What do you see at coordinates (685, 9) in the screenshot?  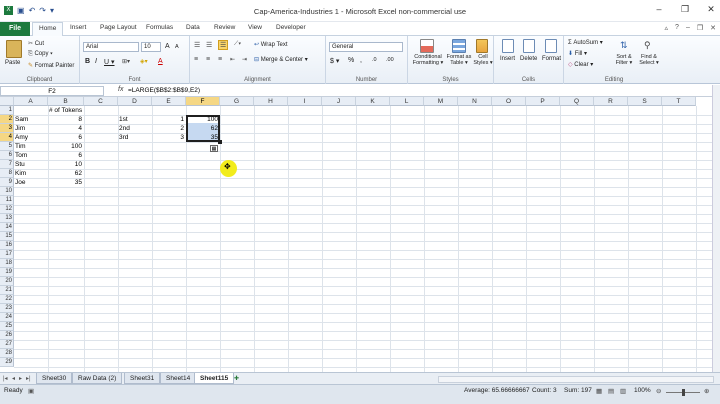 I see `restore-icon: ❐` at bounding box center [685, 9].